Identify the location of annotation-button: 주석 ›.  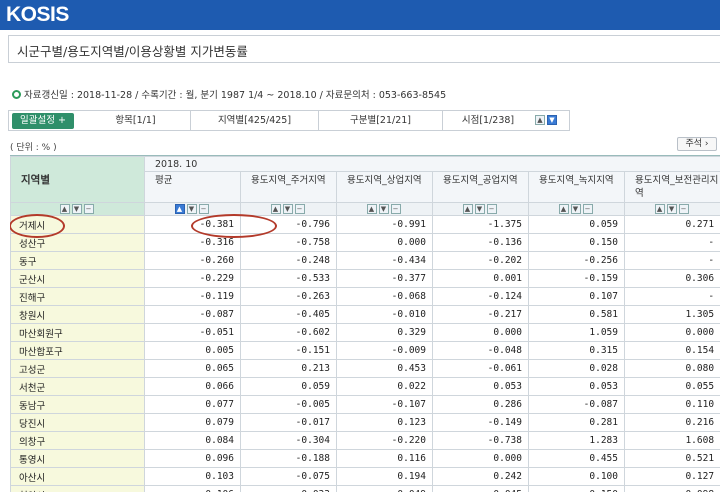
(697, 144).